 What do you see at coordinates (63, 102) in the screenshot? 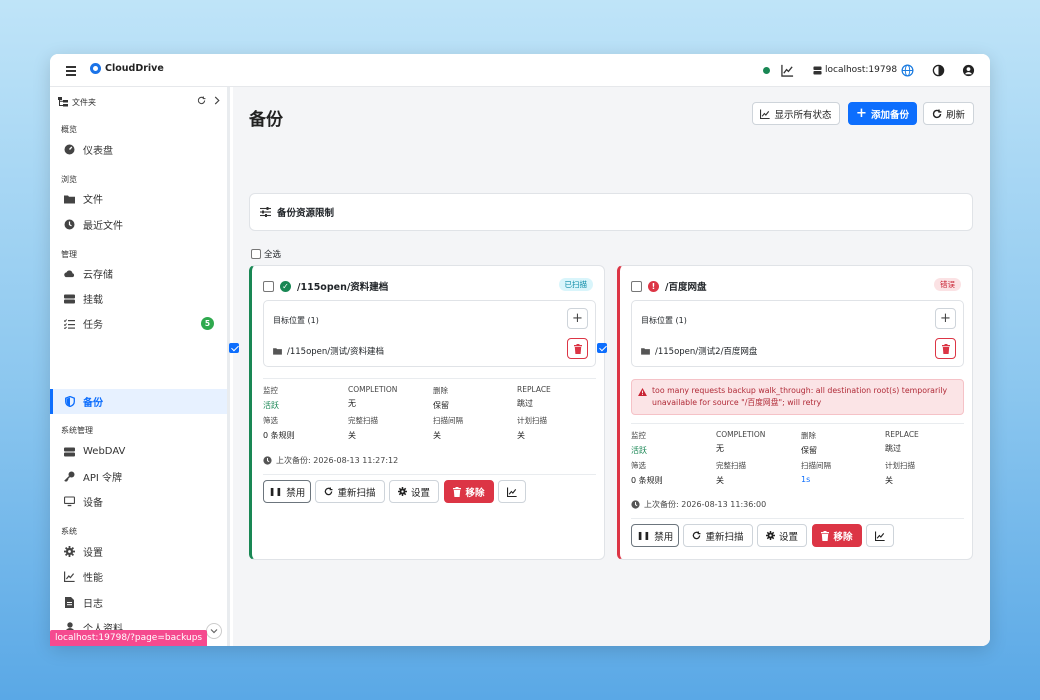
I see `folder-tree-icon` at bounding box center [63, 102].